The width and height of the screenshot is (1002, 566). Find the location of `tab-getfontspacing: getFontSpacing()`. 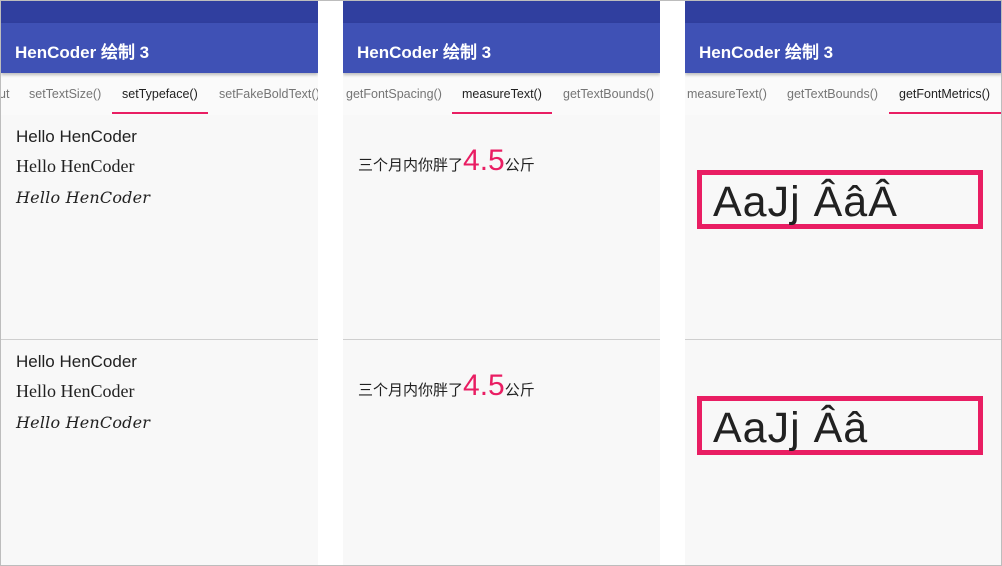

tab-getfontspacing: getFontSpacing() is located at coordinates (394, 94).